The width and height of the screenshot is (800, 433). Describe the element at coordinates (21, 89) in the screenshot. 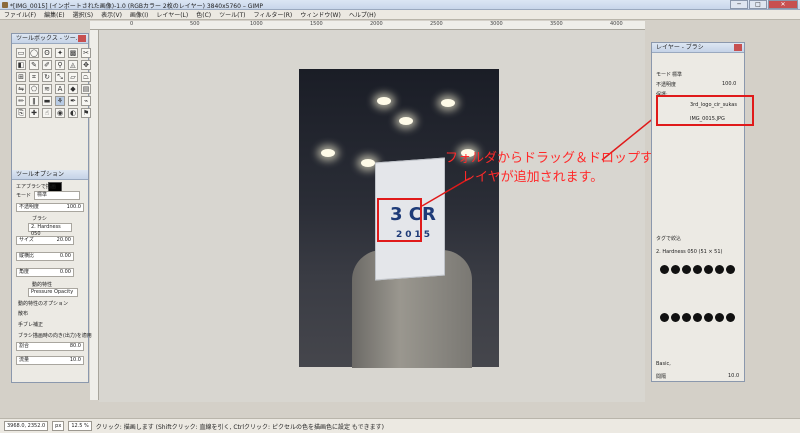

I see `flip-icon: ⇋` at that location.